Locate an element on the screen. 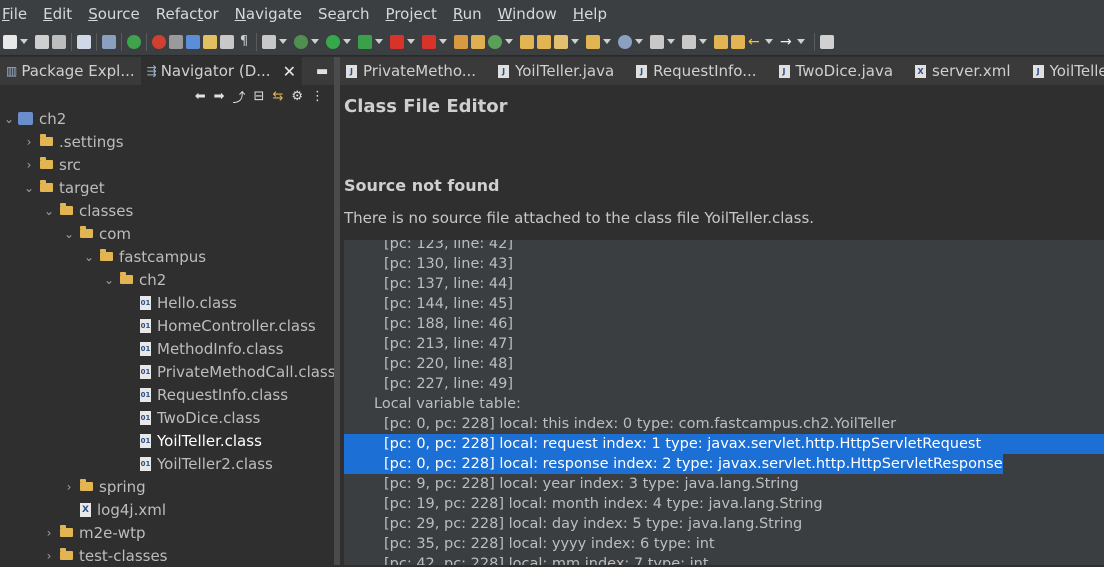 This screenshot has height=567, width=1104. close-icon: ✕ is located at coordinates (289, 71).